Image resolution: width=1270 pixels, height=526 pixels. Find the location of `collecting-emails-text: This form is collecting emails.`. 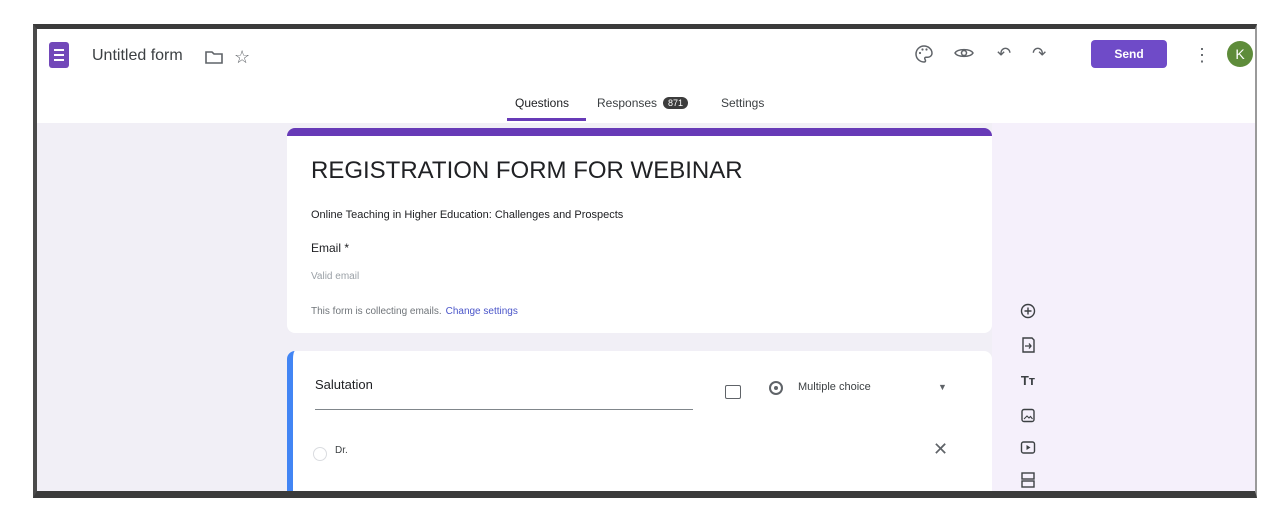

collecting-emails-text: This form is collecting emails. is located at coordinates (376, 311).